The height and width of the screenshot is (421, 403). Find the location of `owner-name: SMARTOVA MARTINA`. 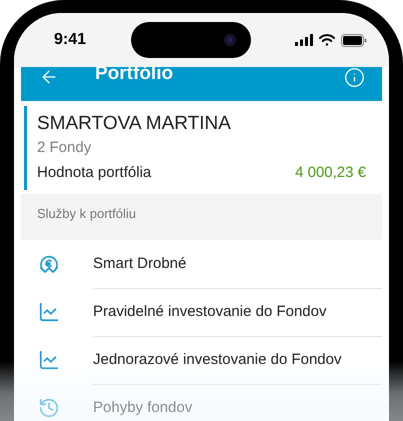

owner-name: SMARTOVA MARTINA is located at coordinates (134, 124).